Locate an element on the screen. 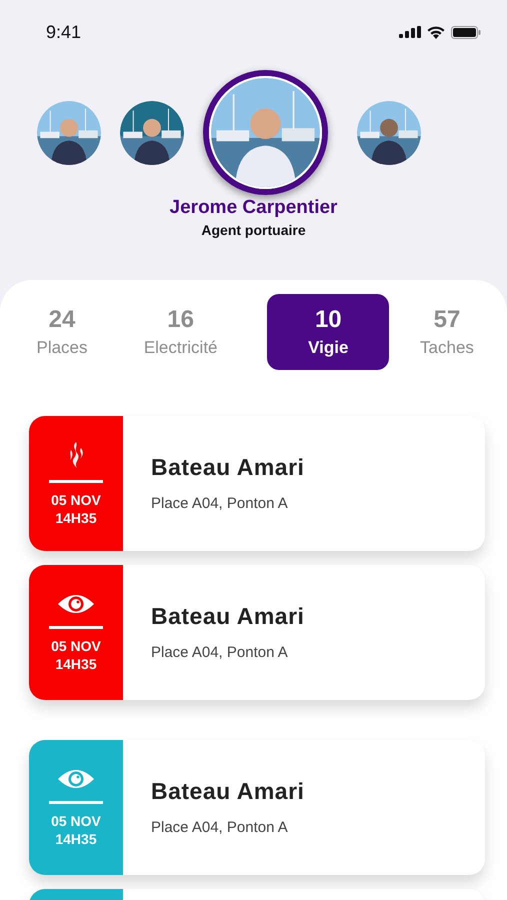 The image size is (507, 900). profile-name: Jerome Carpentier is located at coordinates (253, 208).